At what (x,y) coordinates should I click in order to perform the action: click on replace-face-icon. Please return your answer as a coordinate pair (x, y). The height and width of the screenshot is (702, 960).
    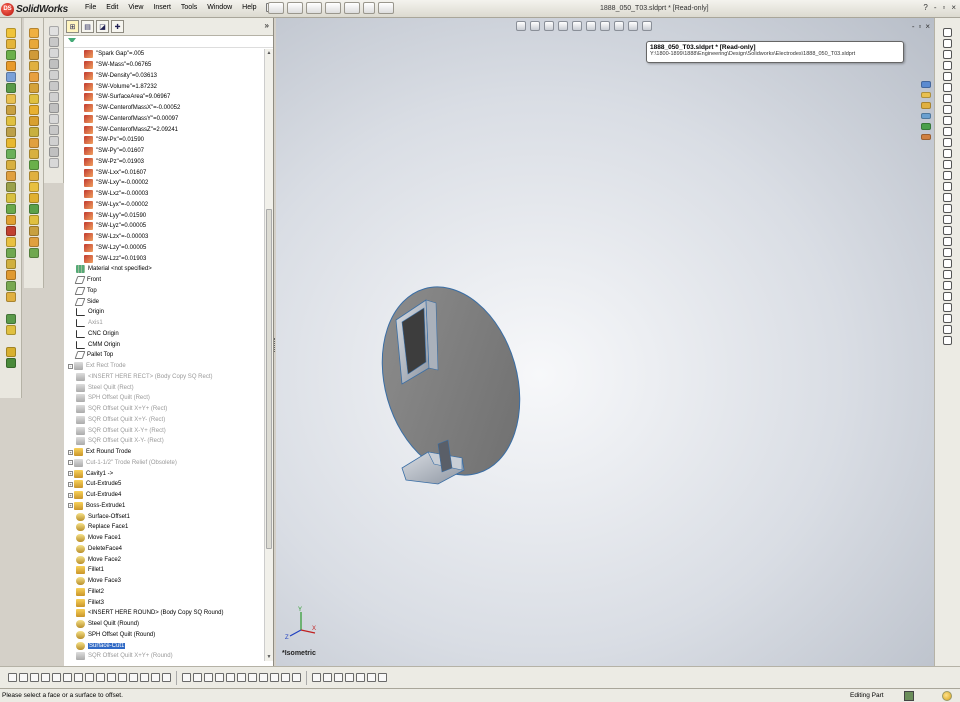
    Looking at the image, I should click on (33, 198).